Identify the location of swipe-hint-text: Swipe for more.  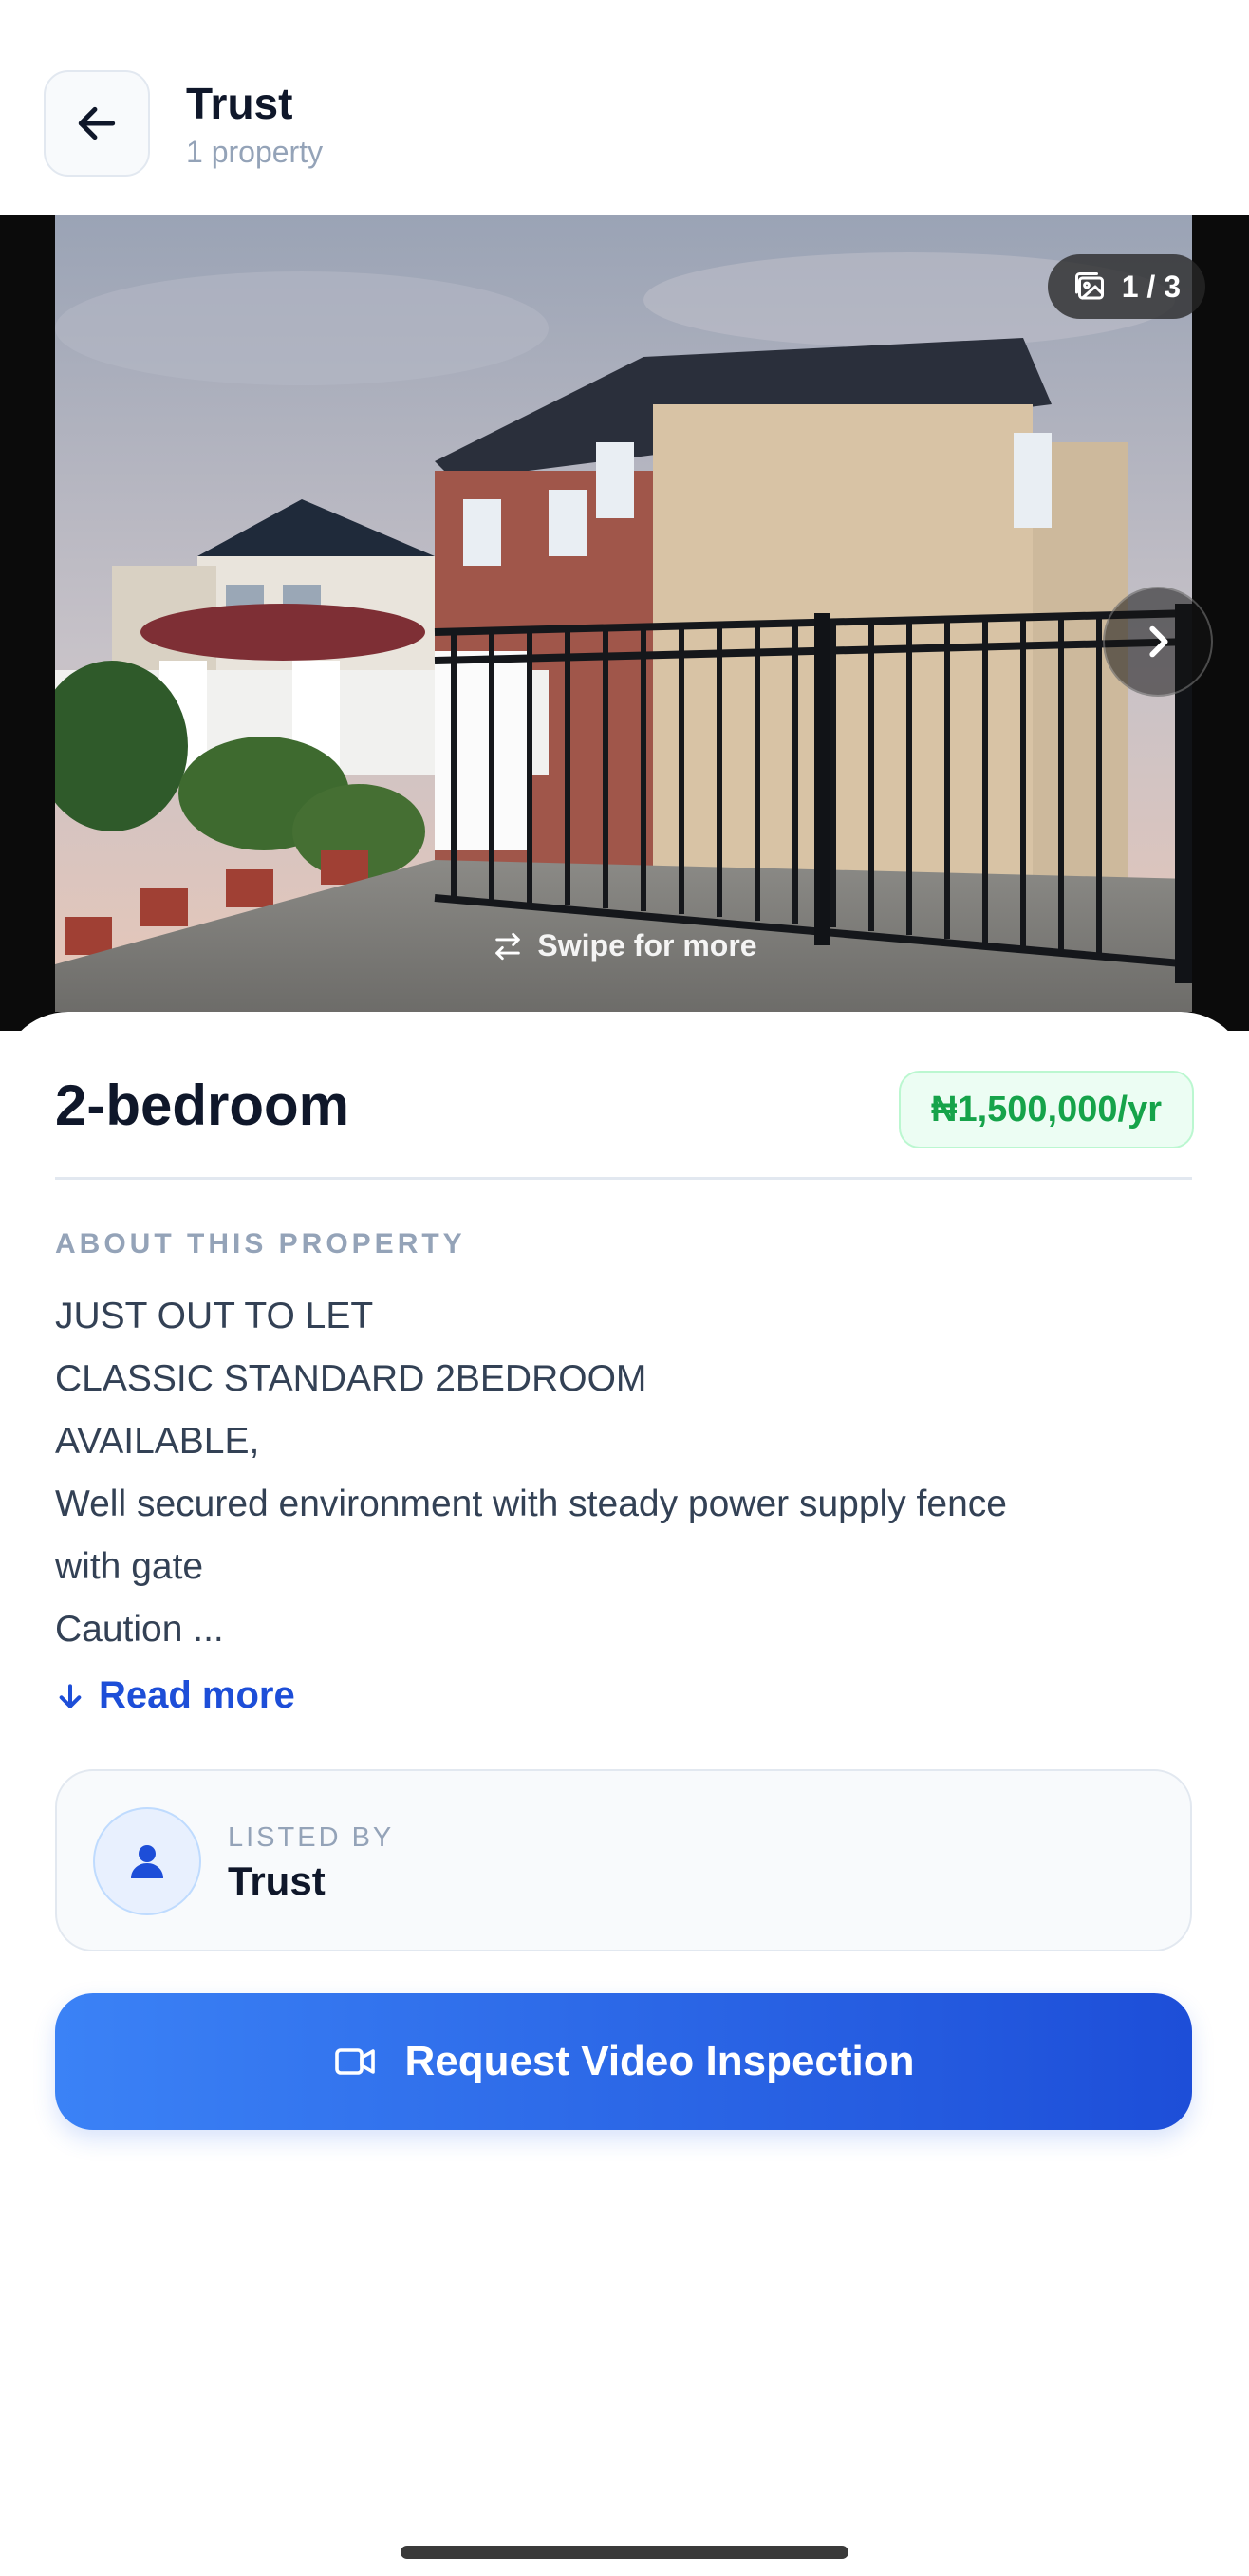
(647, 945).